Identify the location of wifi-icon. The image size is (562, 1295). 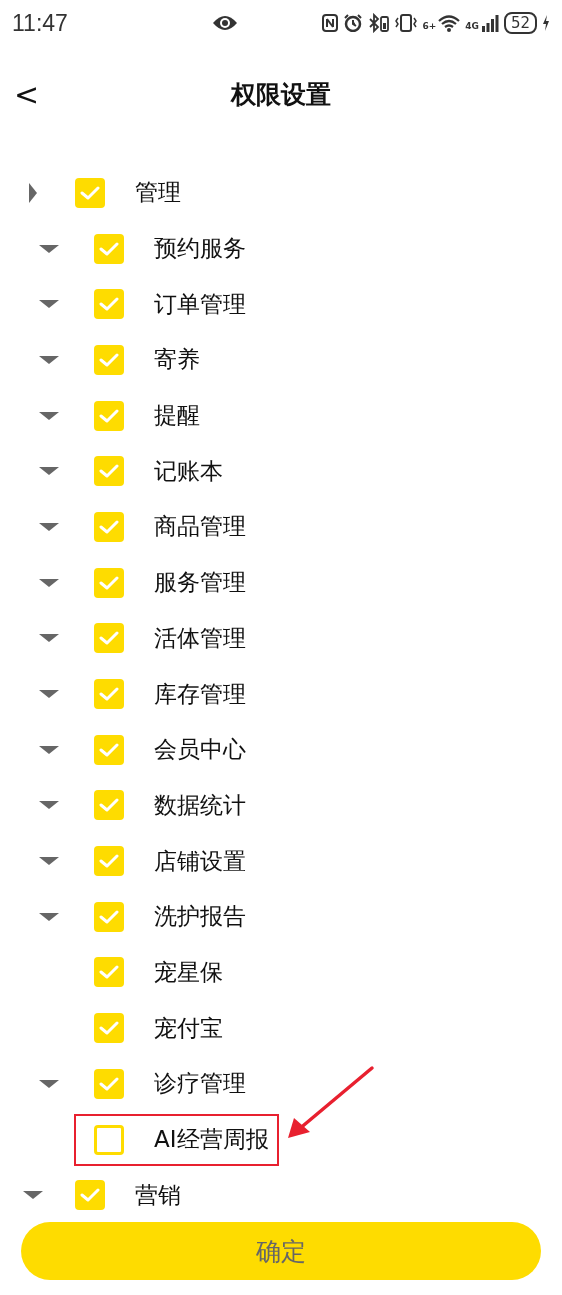
(449, 23).